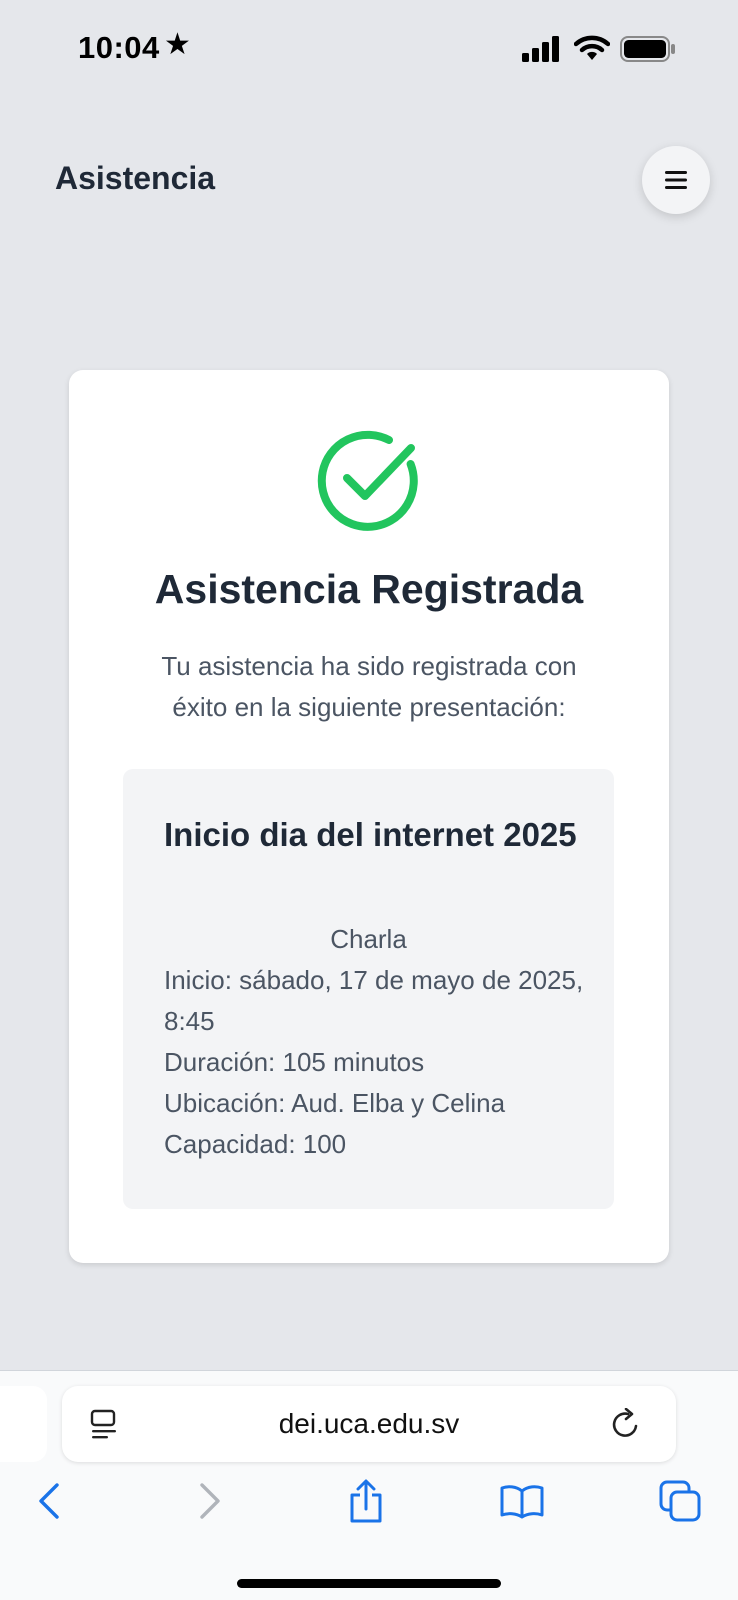 The image size is (738, 1600). I want to click on bookmarks-button, so click(522, 1501).